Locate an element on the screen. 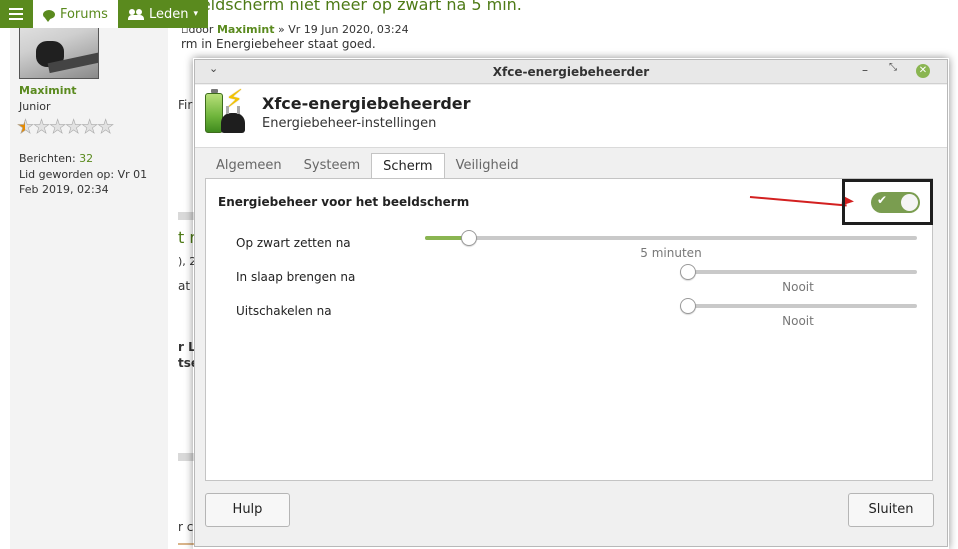 The width and height of the screenshot is (958, 549). blank-after-slider is located at coordinates (671, 238).